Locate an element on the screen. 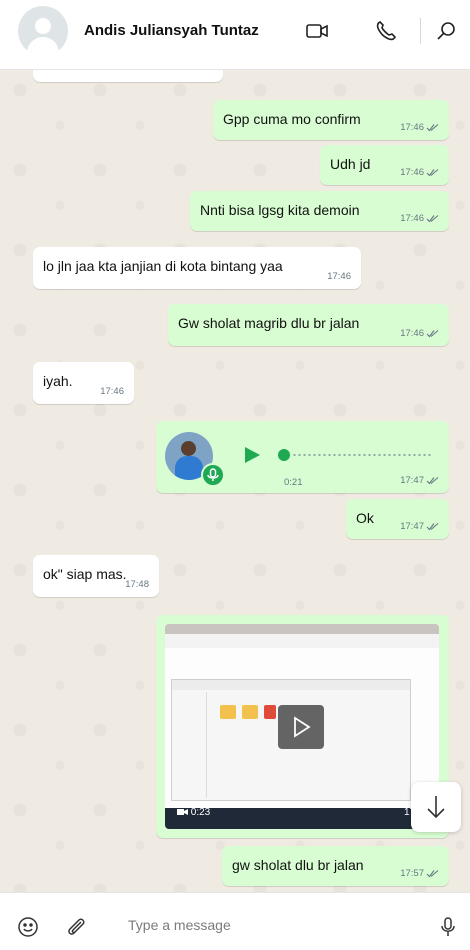  video-message-bubble: 0:23 17:55 is located at coordinates (302, 726).